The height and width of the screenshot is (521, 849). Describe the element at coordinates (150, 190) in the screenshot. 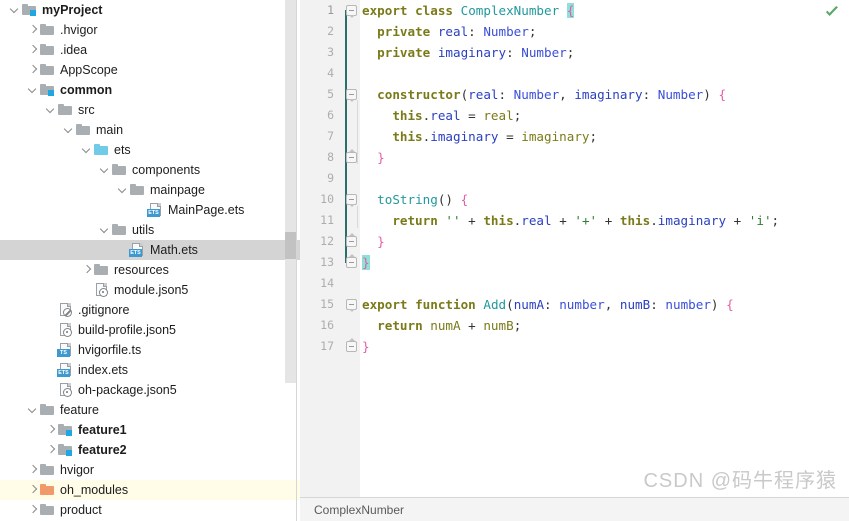

I see `tree-item-mainpage: mainpage` at that location.